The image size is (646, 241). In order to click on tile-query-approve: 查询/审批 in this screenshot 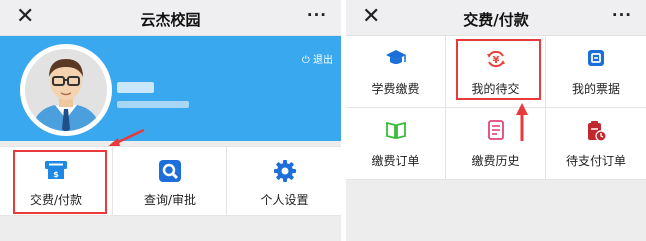, I will do `click(170, 182)`.